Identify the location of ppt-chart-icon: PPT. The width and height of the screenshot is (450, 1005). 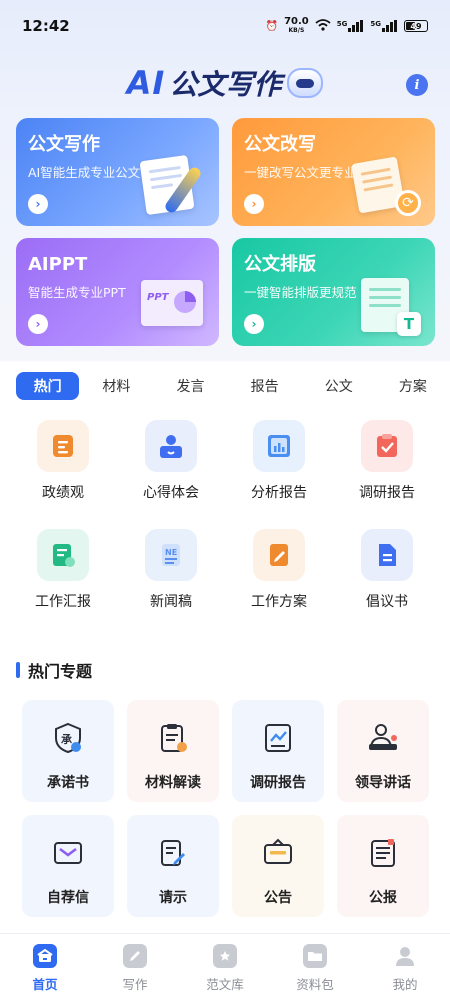
(172, 305).